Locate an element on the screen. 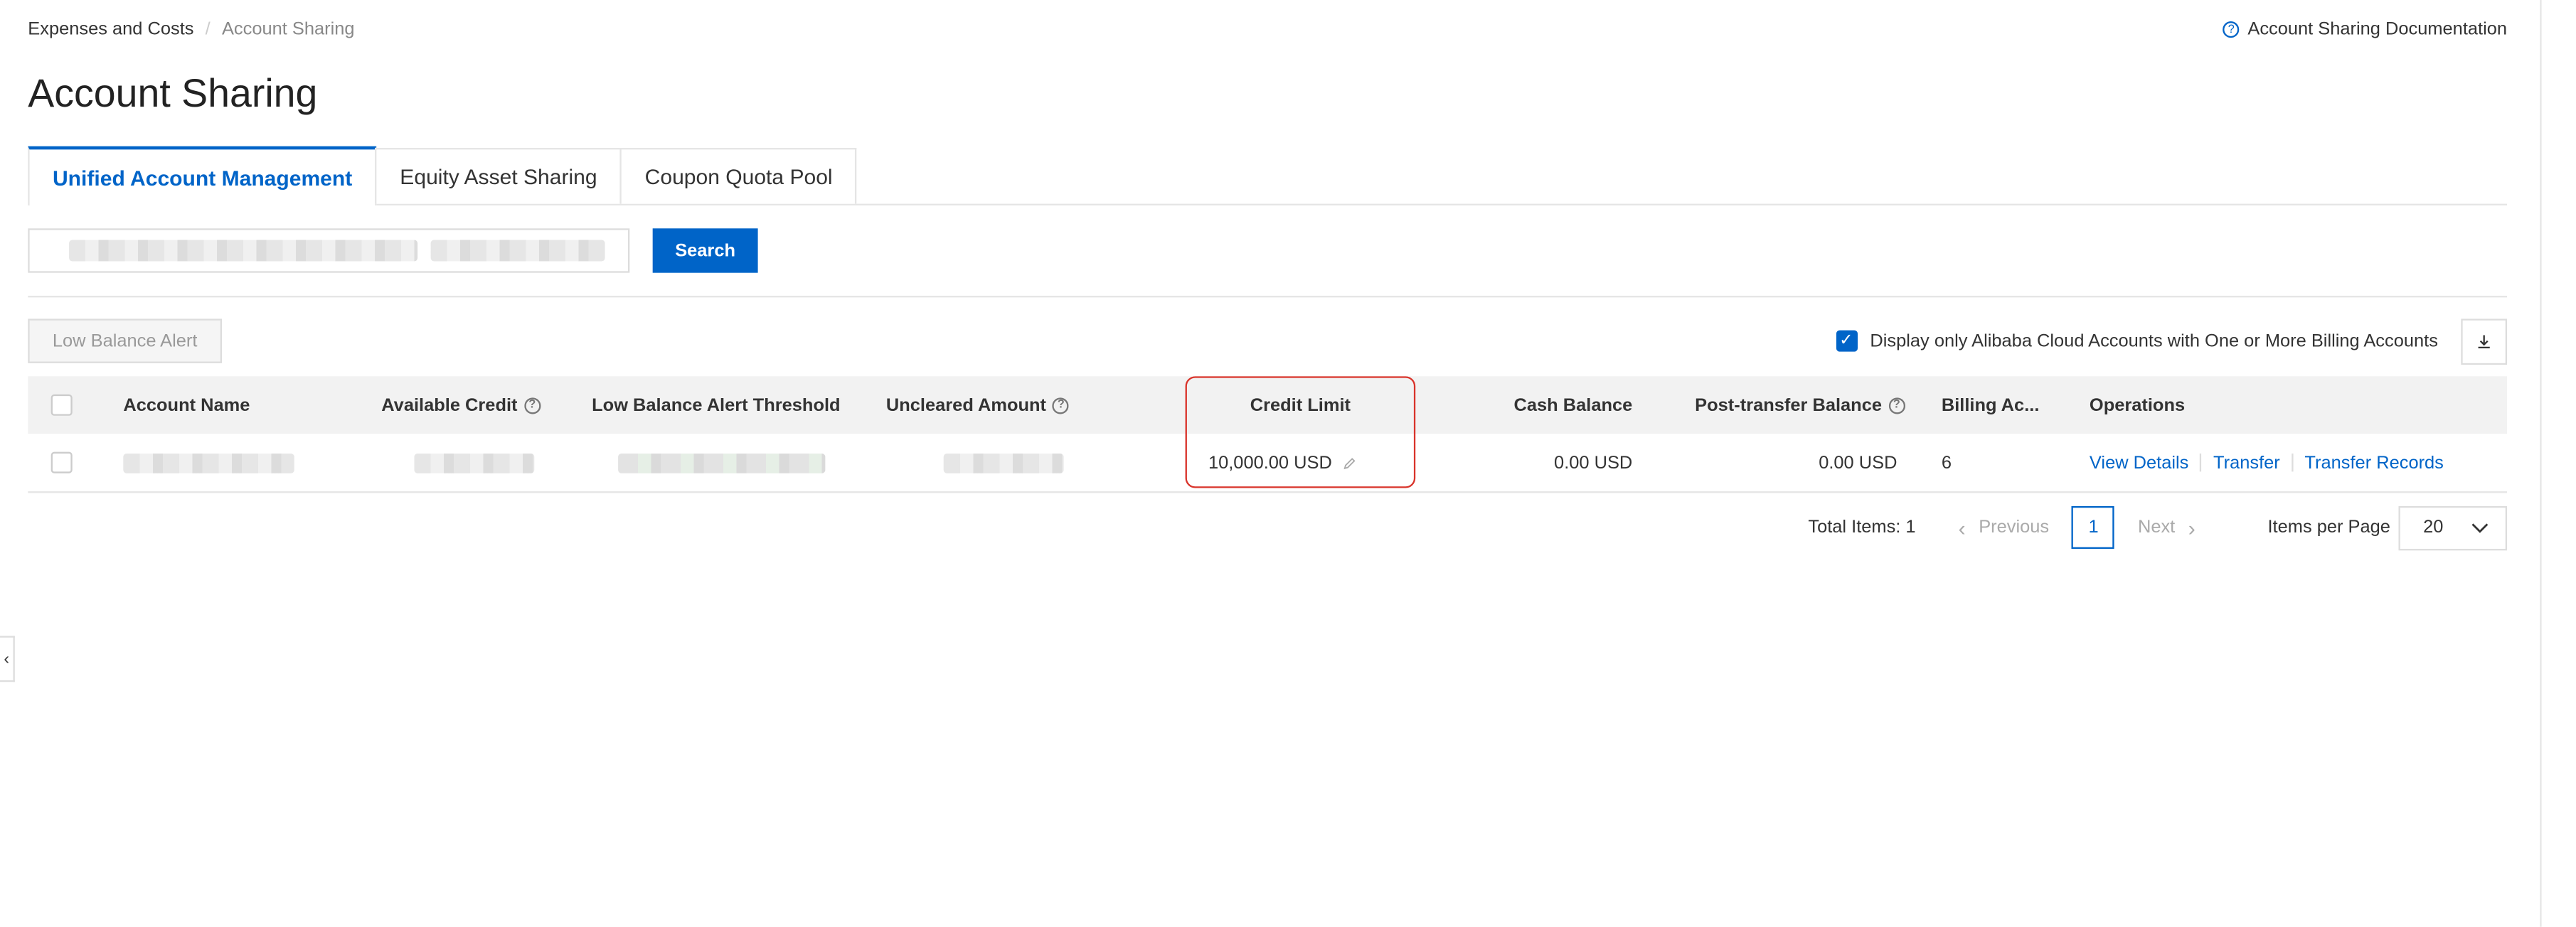  row-select-cell is located at coordinates (61, 462).